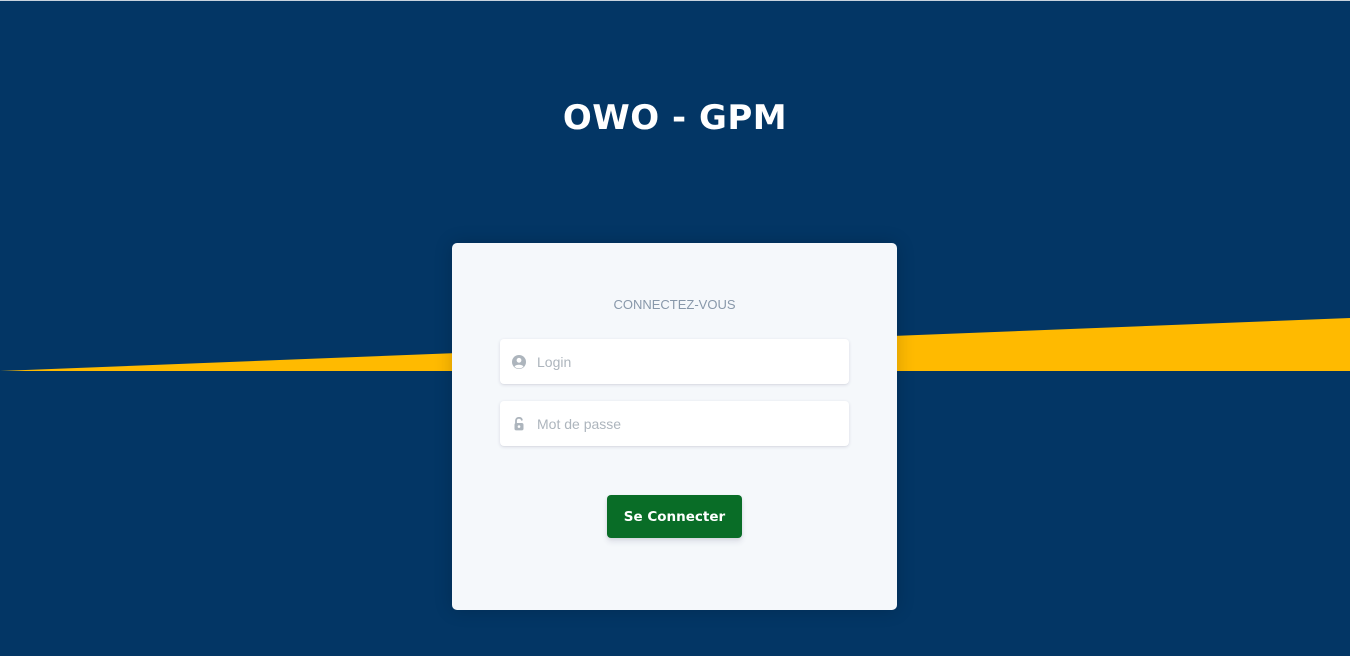 The height and width of the screenshot is (656, 1350). Describe the element at coordinates (519, 361) in the screenshot. I see `user-circle-icon` at that location.